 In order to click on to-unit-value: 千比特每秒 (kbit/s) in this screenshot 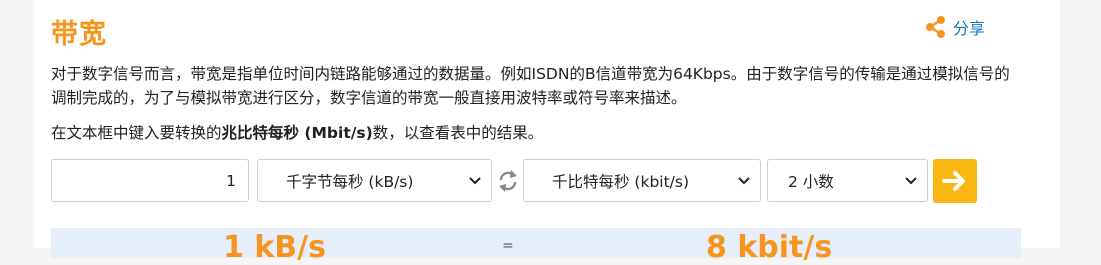, I will do `click(621, 181)`.